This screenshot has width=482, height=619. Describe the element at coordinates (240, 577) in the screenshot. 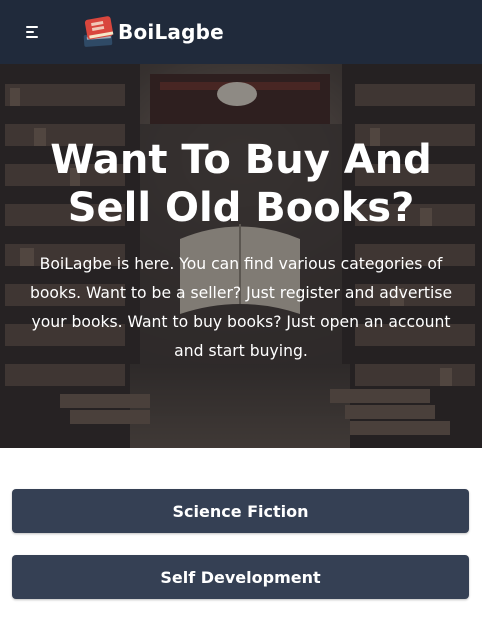

I see `category-button-self-development: Self Development` at that location.